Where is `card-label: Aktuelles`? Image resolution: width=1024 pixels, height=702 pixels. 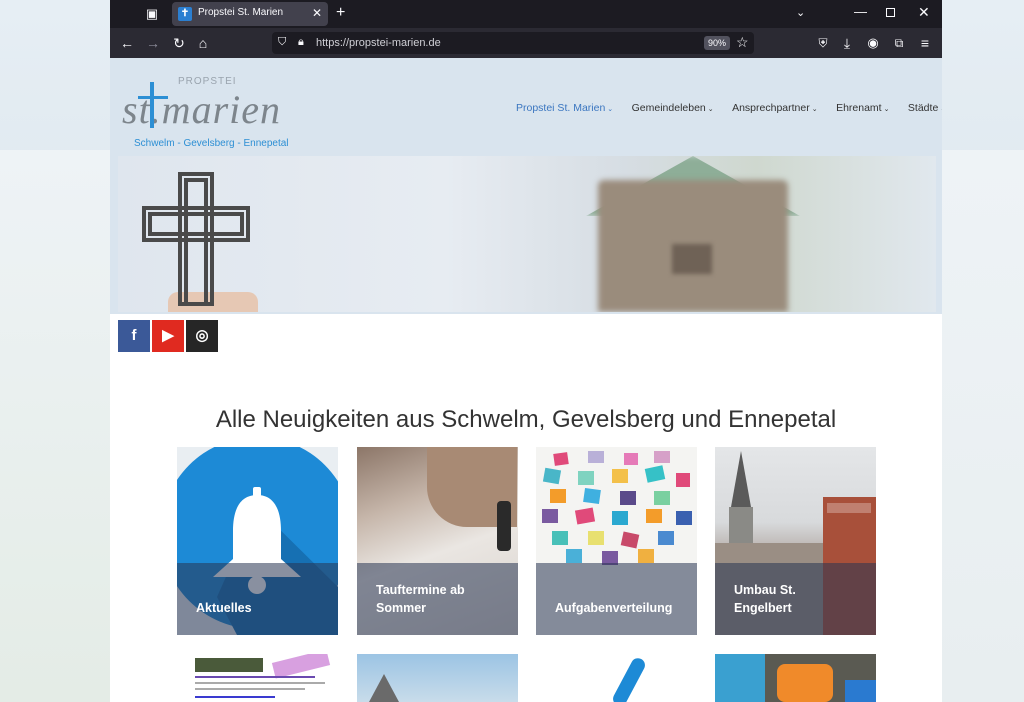 card-label: Aktuelles is located at coordinates (224, 608).